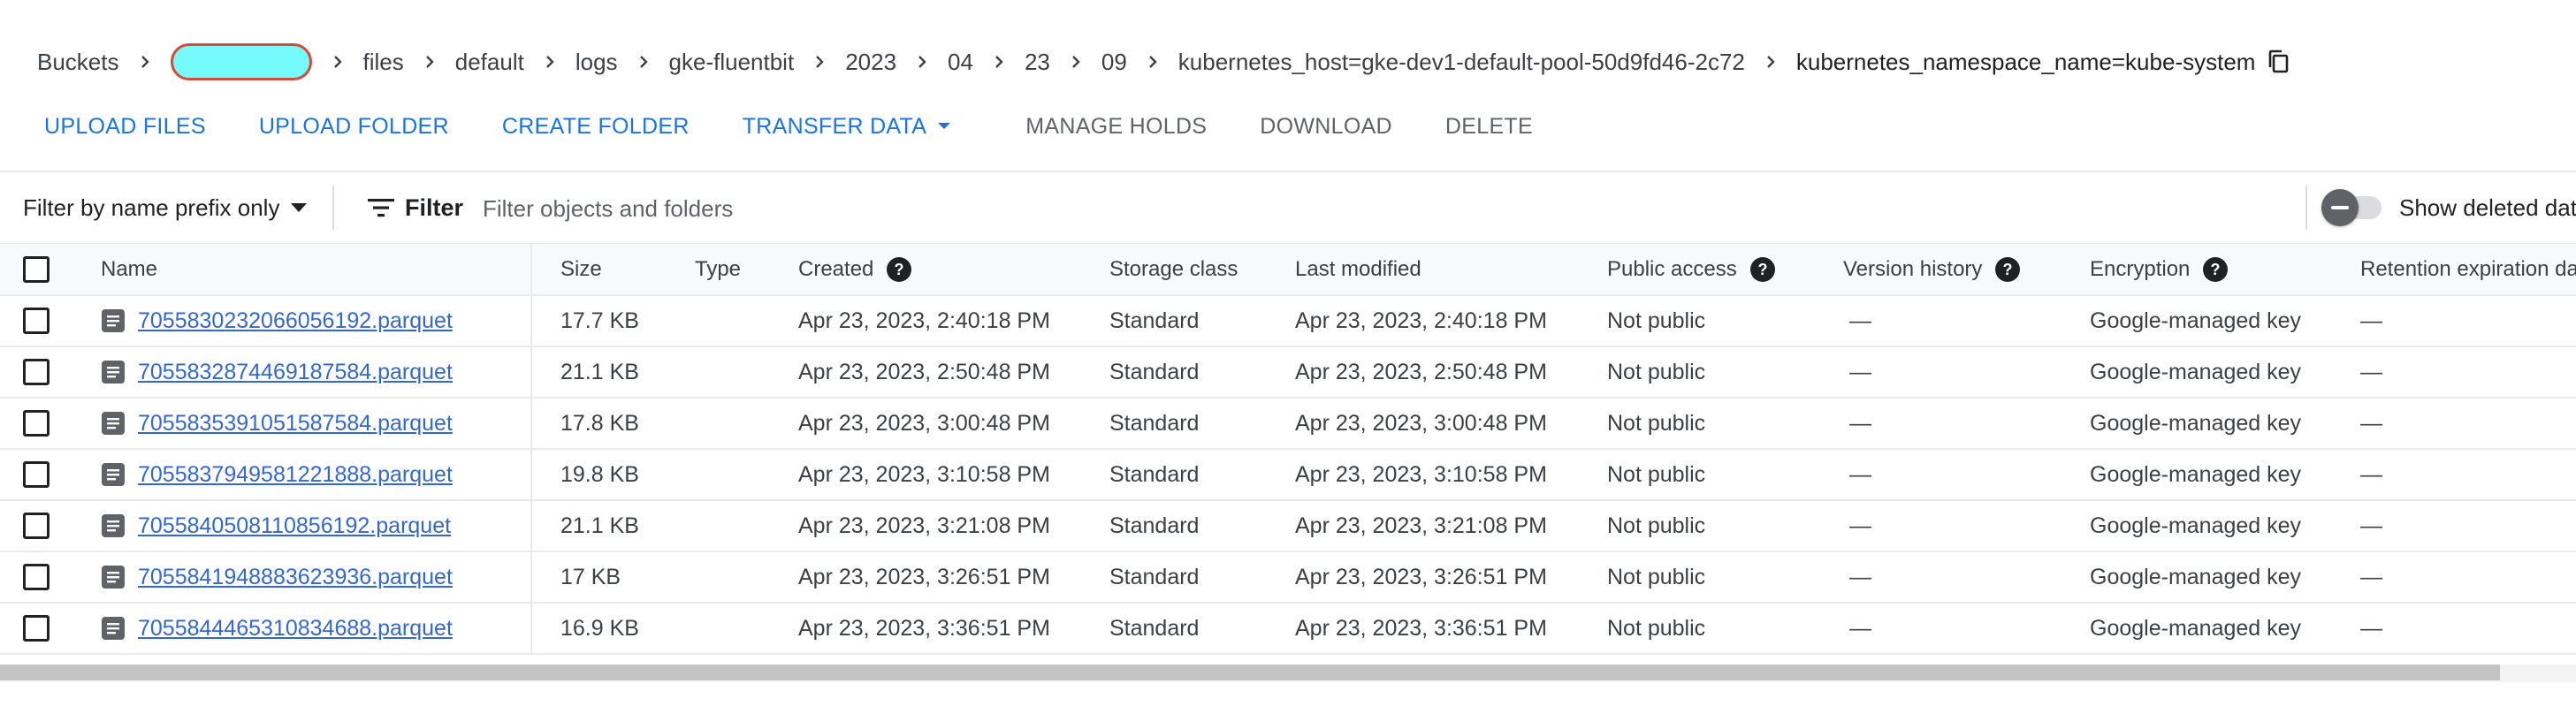  What do you see at coordinates (599, 628) in the screenshot?
I see `cell-size: 16.9 KB` at bounding box center [599, 628].